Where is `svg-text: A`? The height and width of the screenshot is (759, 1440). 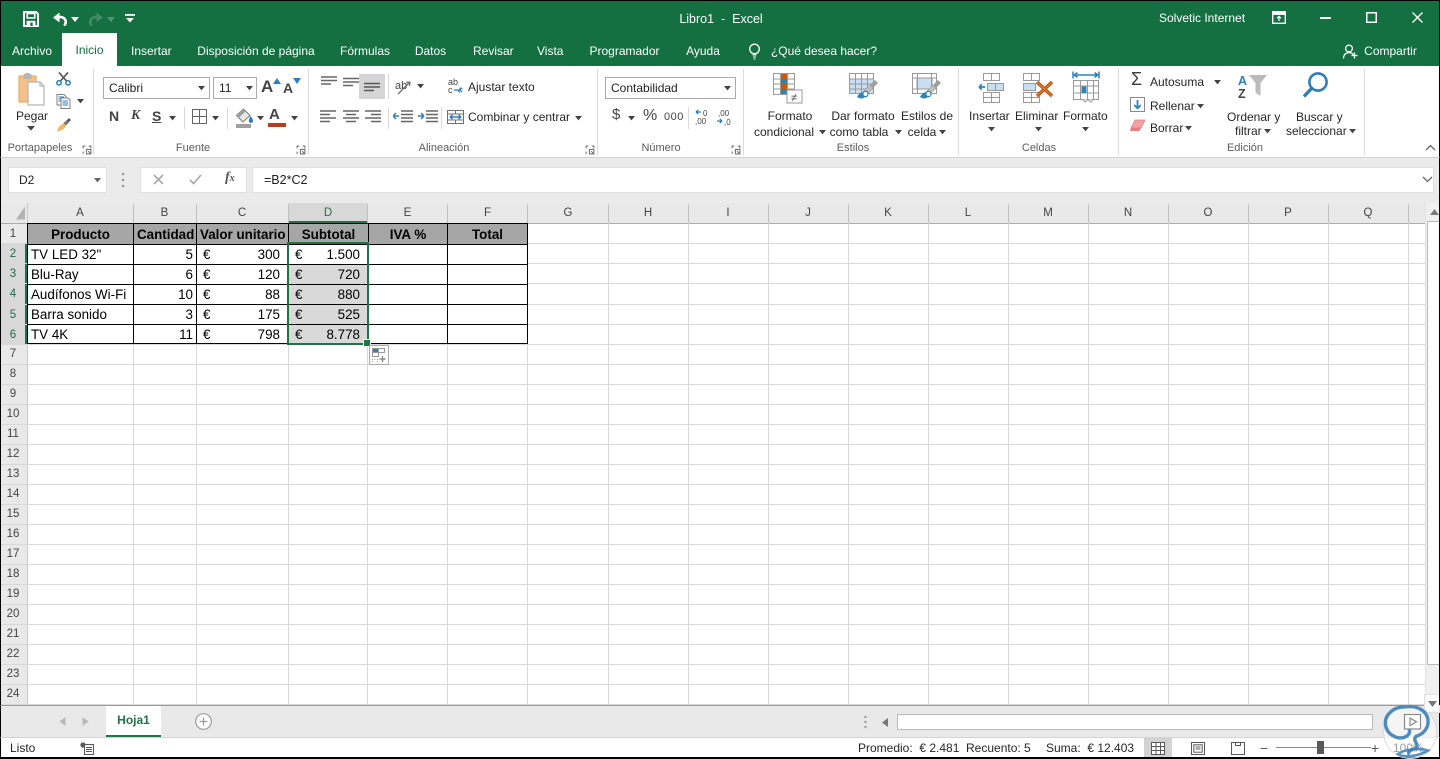 svg-text: A is located at coordinates (1242, 81).